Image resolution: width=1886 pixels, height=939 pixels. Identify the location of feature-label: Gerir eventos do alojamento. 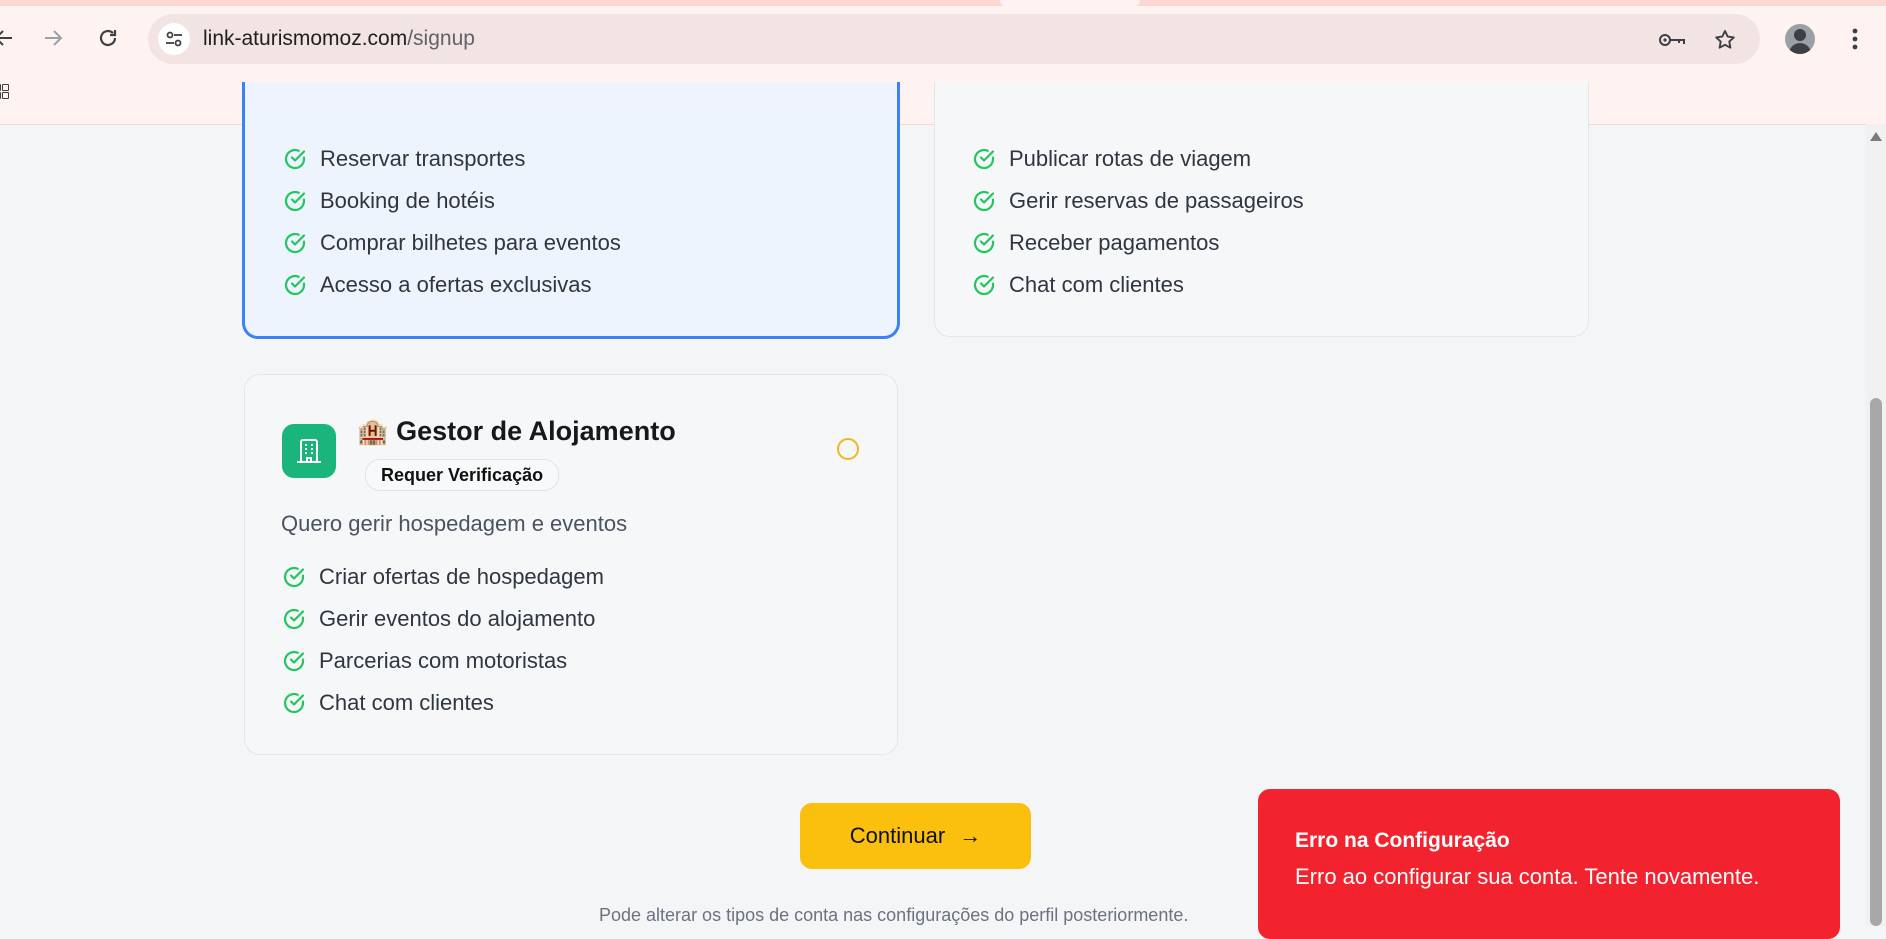
(457, 618).